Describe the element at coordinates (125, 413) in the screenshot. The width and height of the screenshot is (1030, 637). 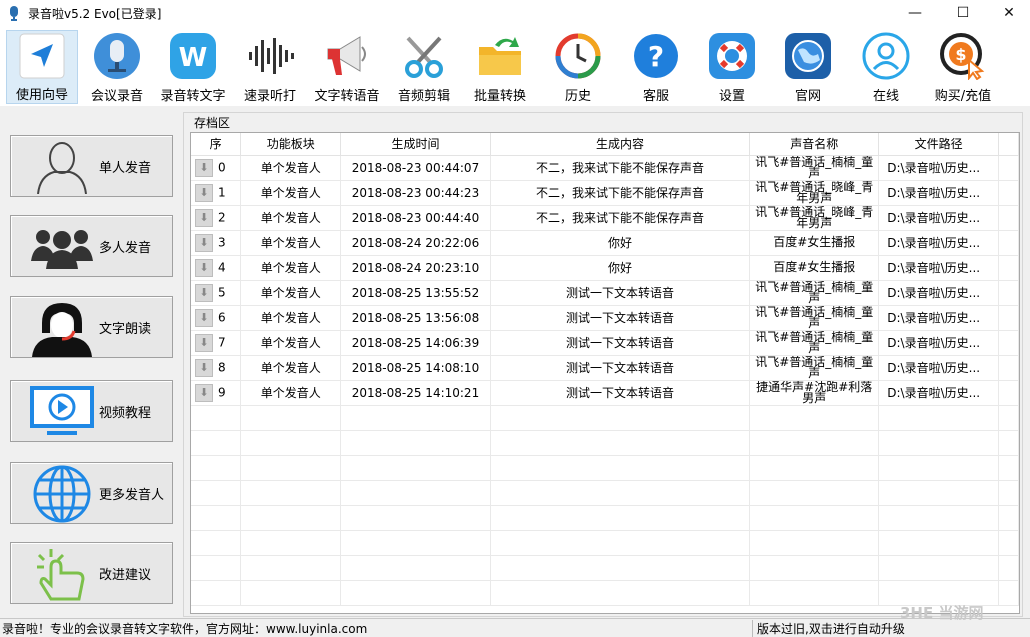
I see `left-button-label: 视频教程` at that location.